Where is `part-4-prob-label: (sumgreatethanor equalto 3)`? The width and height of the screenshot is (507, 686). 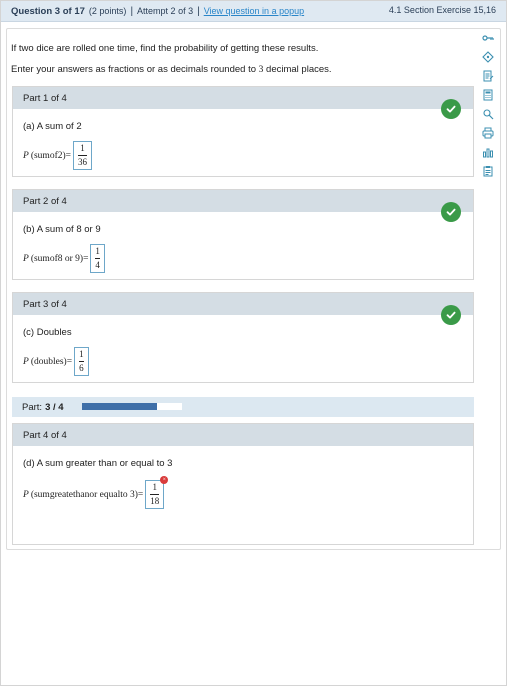
part-4-prob-label: (sumgreatethanor equalto 3) is located at coordinates (84, 494).